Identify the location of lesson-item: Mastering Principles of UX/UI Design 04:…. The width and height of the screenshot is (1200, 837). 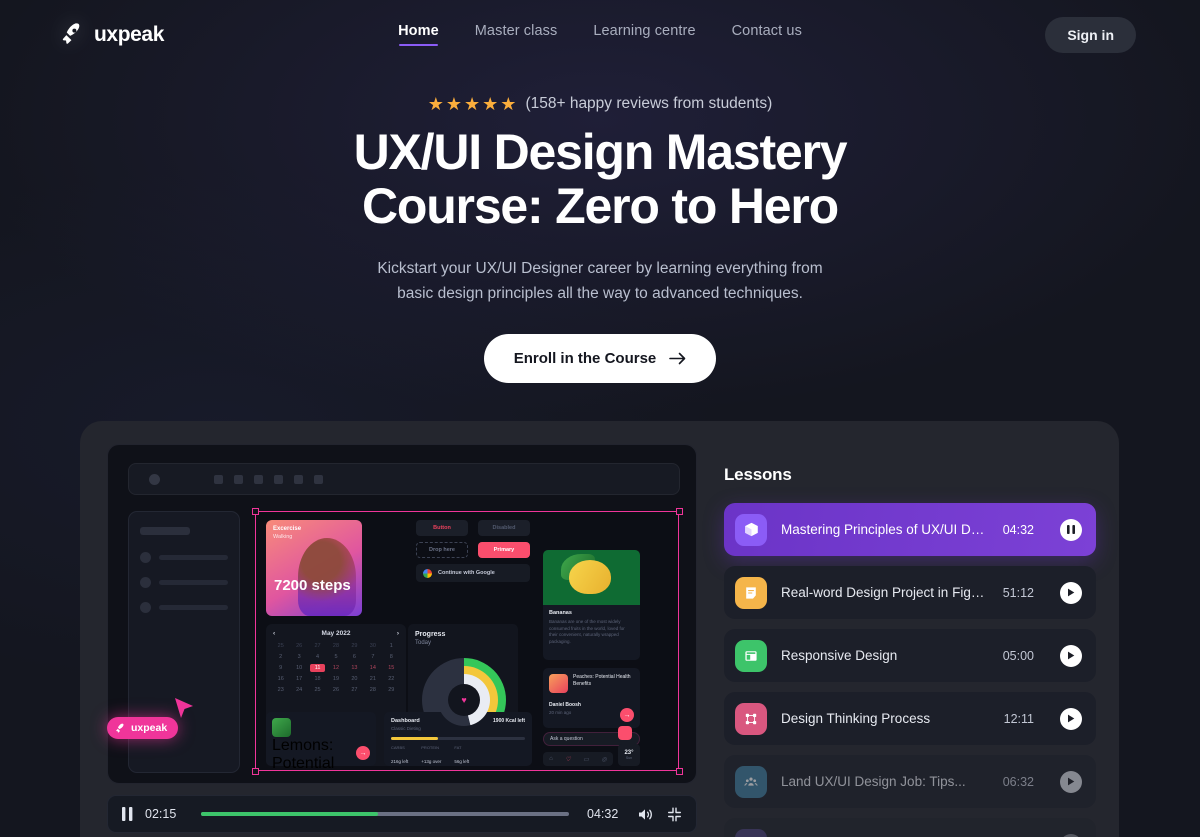
(910, 529).